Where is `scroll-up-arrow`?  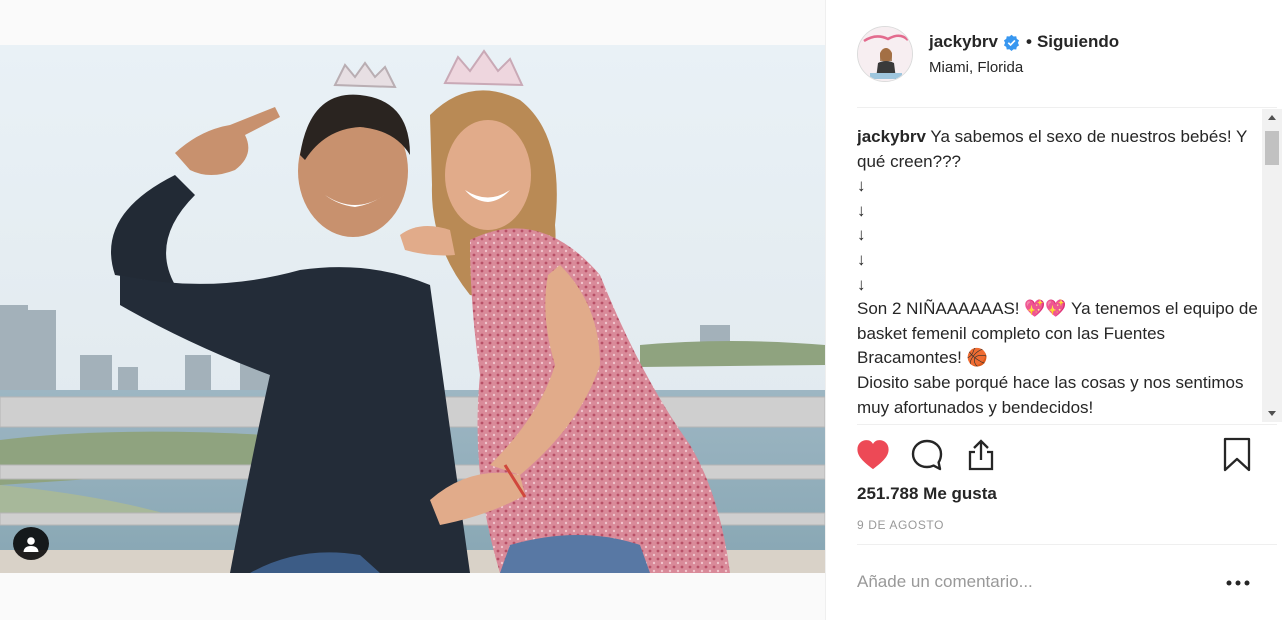 scroll-up-arrow is located at coordinates (1272, 117).